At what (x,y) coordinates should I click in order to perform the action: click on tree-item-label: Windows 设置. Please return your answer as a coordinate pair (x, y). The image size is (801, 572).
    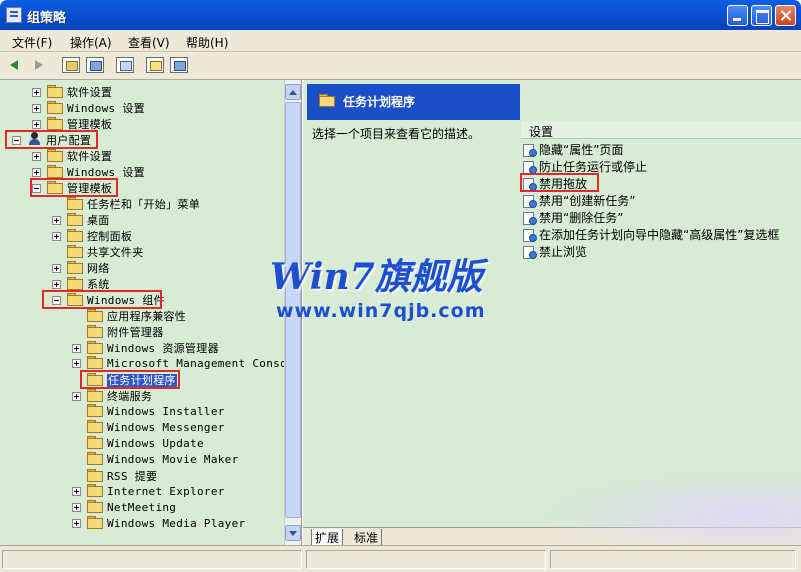
    Looking at the image, I should click on (106, 108).